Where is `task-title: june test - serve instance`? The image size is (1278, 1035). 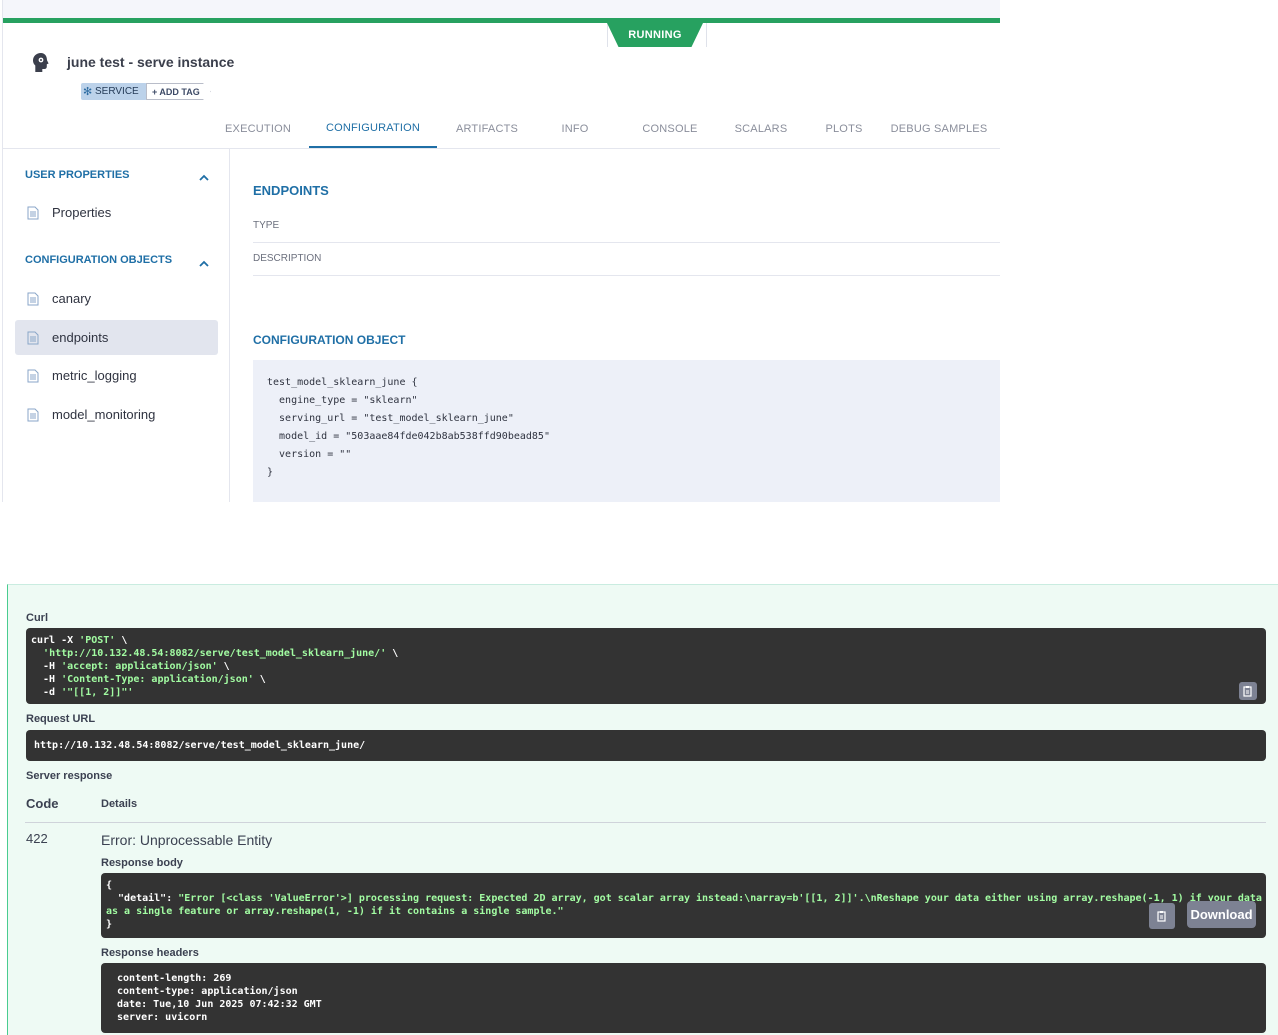
task-title: june test - serve instance is located at coordinates (151, 62).